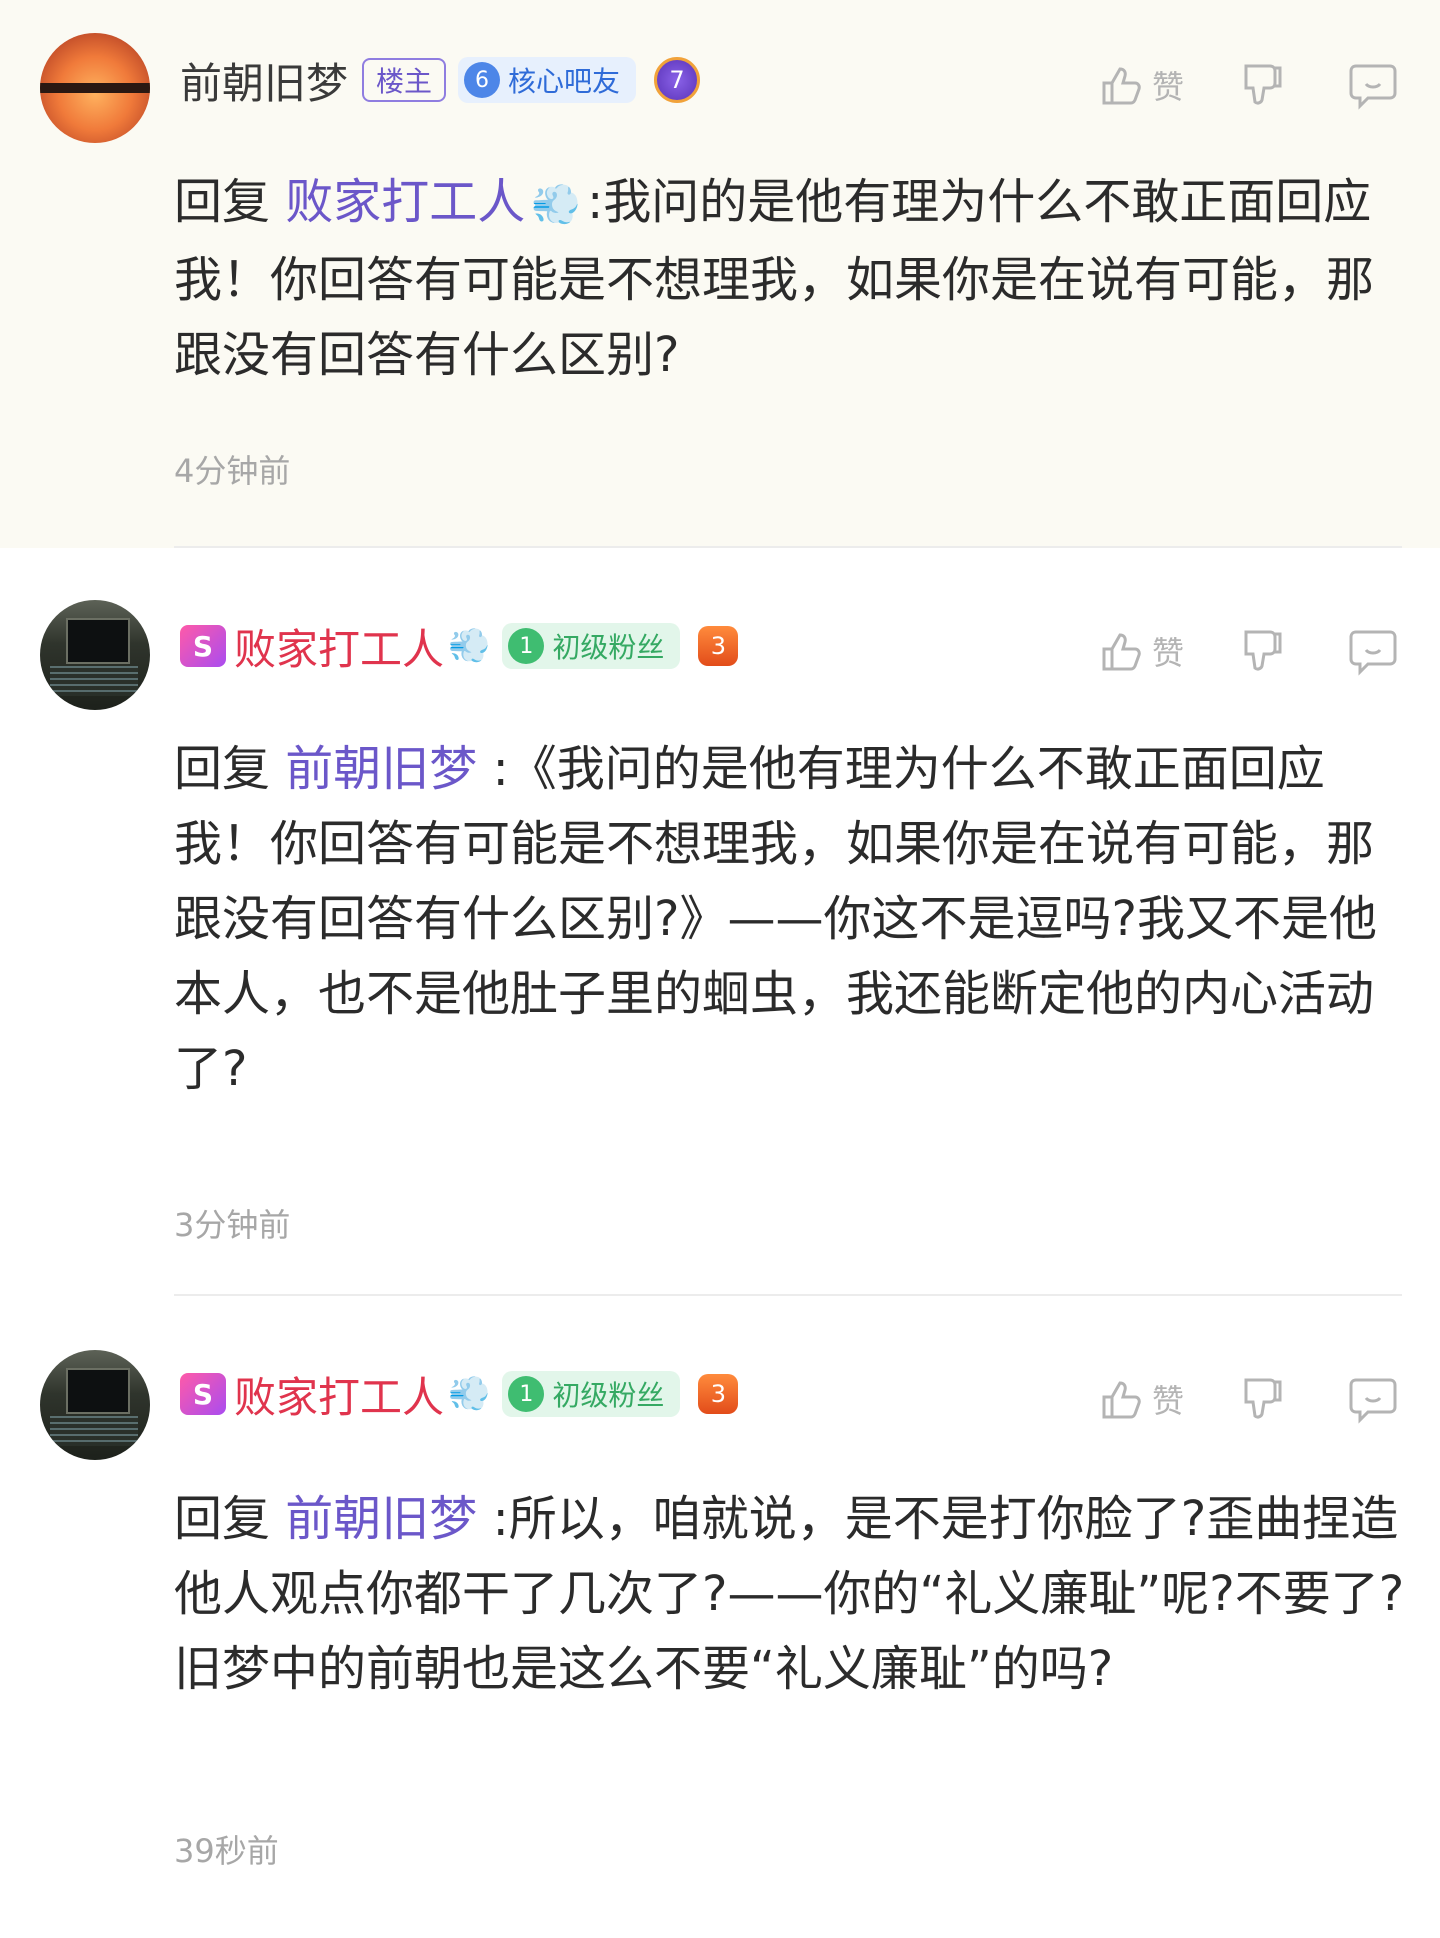 The height and width of the screenshot is (1938, 1440). What do you see at coordinates (482, 80) in the screenshot?
I see `level-number: 6` at bounding box center [482, 80].